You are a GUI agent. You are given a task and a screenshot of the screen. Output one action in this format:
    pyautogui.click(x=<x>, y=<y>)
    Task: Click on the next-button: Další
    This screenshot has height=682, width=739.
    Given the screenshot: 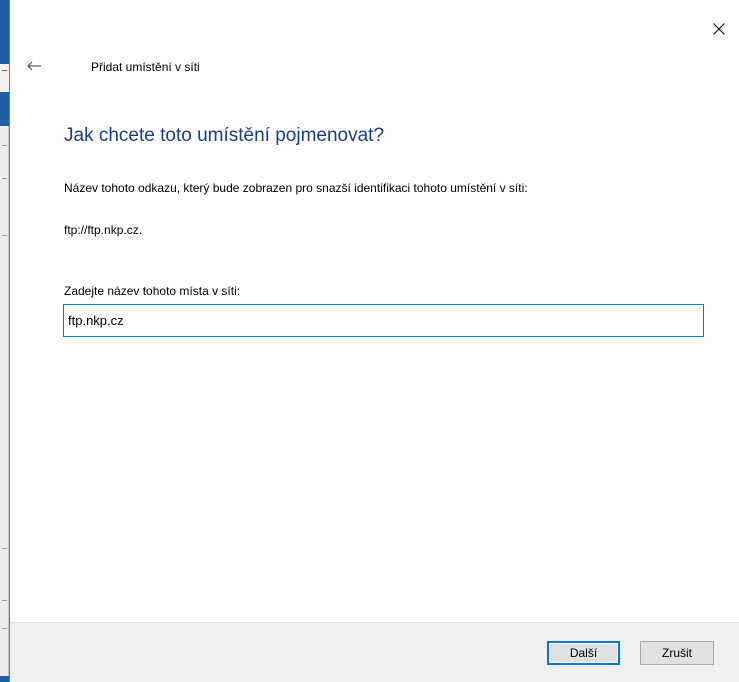 What is the action you would take?
    pyautogui.click(x=583, y=653)
    